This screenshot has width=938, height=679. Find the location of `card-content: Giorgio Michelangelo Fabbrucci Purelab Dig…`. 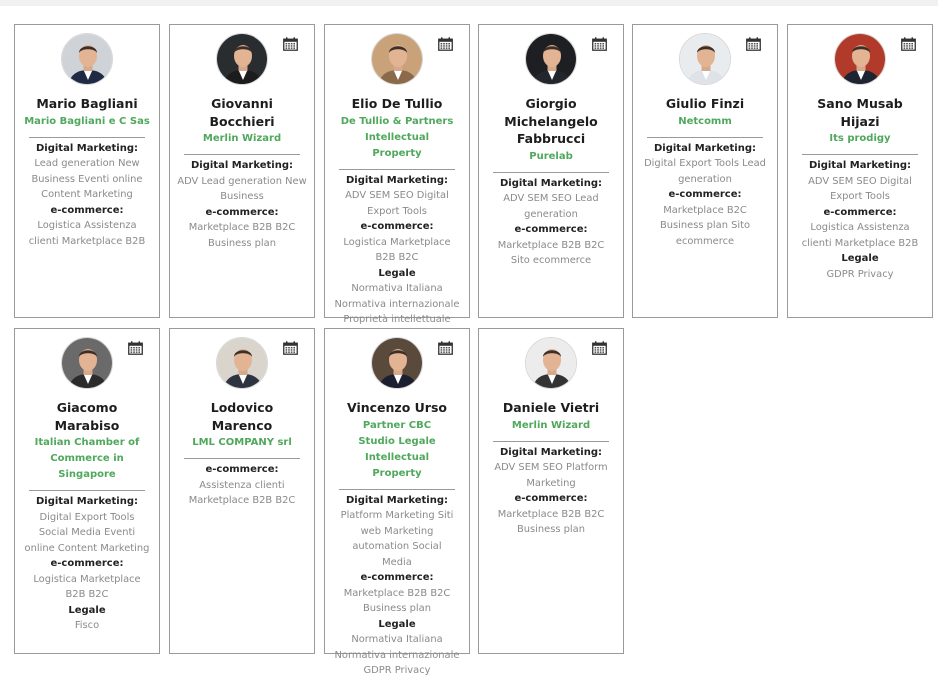

card-content: Giorgio Michelangelo Fabbrucci Purelab Dig… is located at coordinates (551, 180).